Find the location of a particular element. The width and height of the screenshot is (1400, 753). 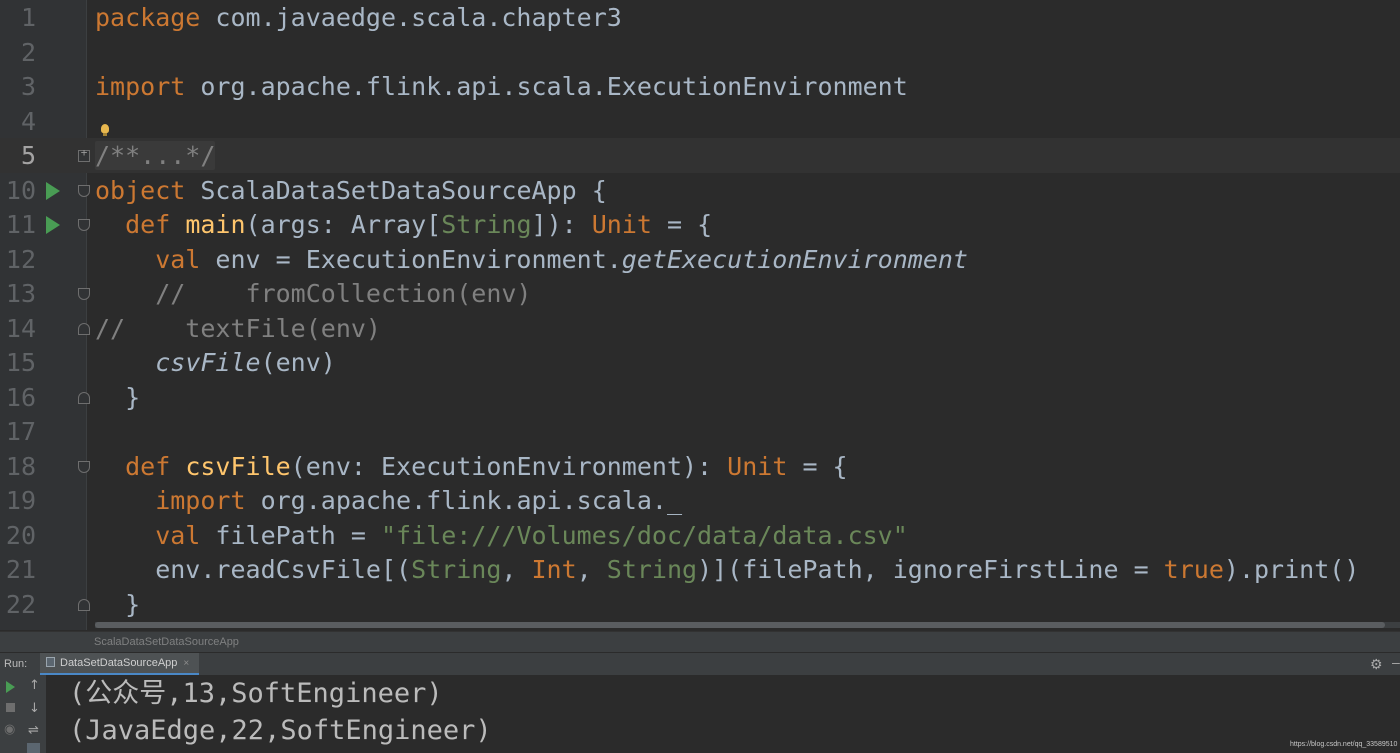

line-number: 11 is located at coordinates (20, 224).